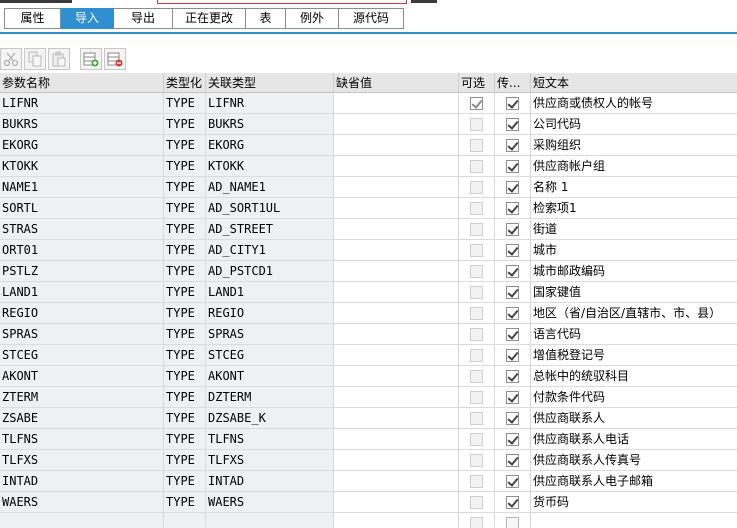 The height and width of the screenshot is (528, 737). What do you see at coordinates (82, 334) in the screenshot?
I see `cell-param: SPRAS` at bounding box center [82, 334].